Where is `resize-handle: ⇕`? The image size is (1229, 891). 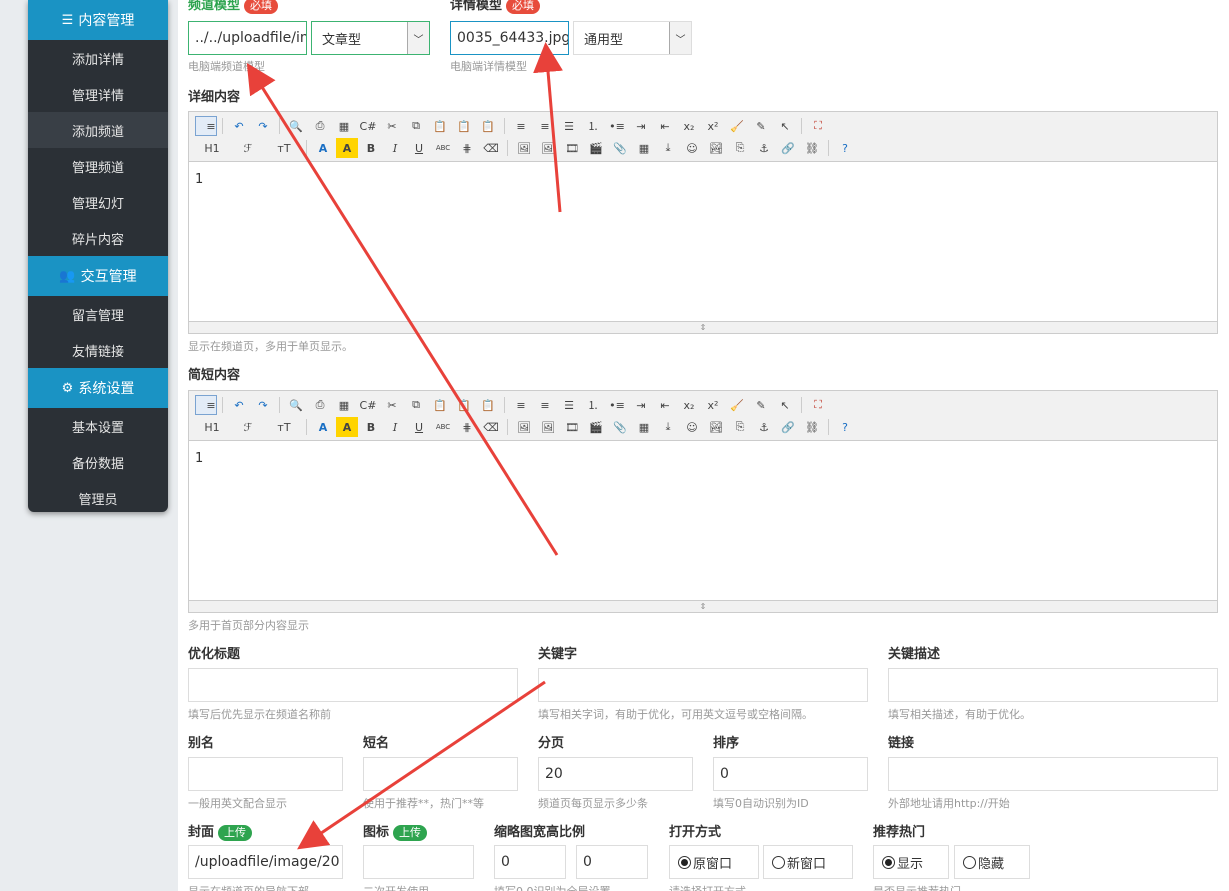 resize-handle: ⇕ is located at coordinates (703, 327).